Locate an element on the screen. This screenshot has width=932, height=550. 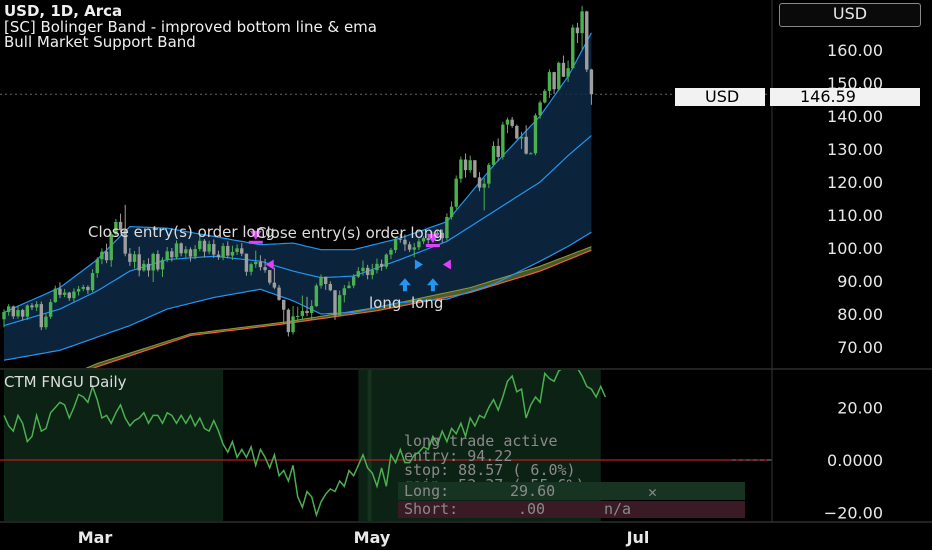
trade-region-shade is located at coordinates (114, 445).